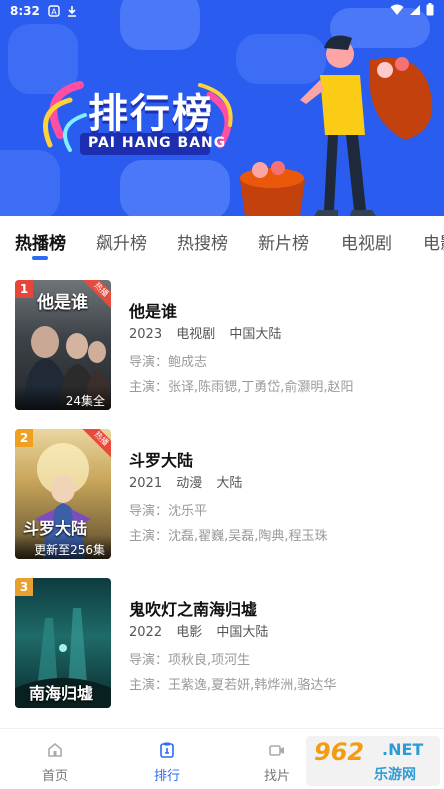  I want to click on nav-ranking-label: 排行, so click(166, 776).